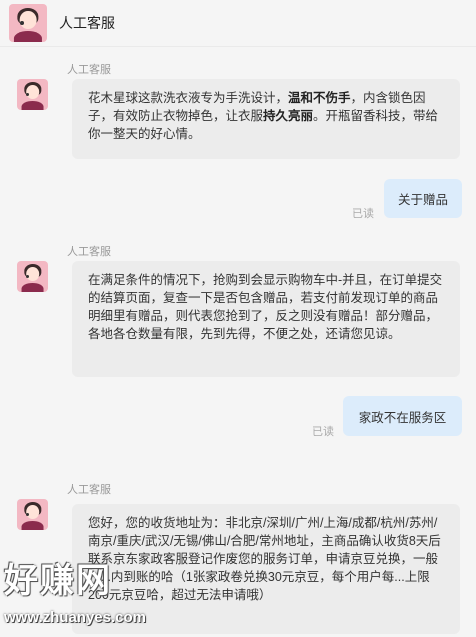 Image resolution: width=476 pixels, height=637 pixels. What do you see at coordinates (423, 198) in the screenshot?
I see `user-message-bubble: 关于赠品` at bounding box center [423, 198].